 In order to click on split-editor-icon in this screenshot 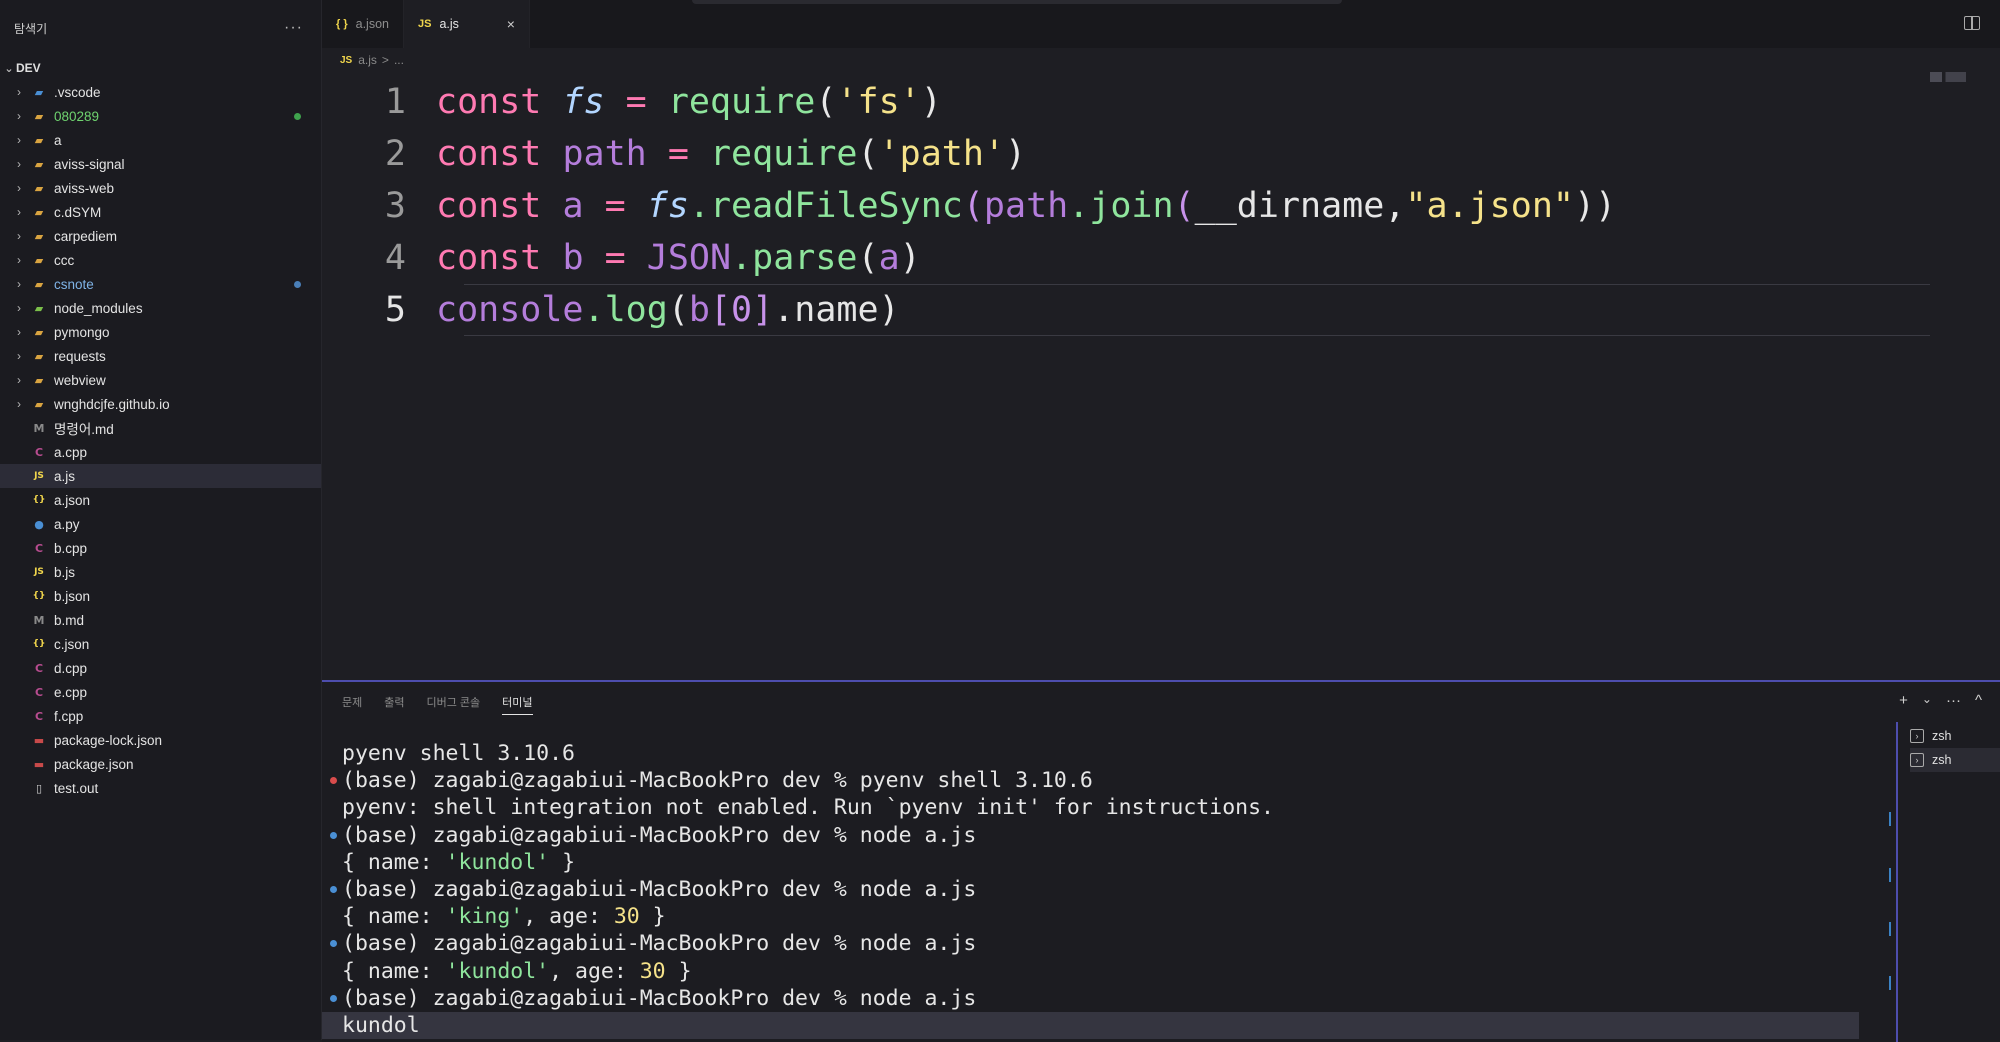, I will do `click(1972, 23)`.